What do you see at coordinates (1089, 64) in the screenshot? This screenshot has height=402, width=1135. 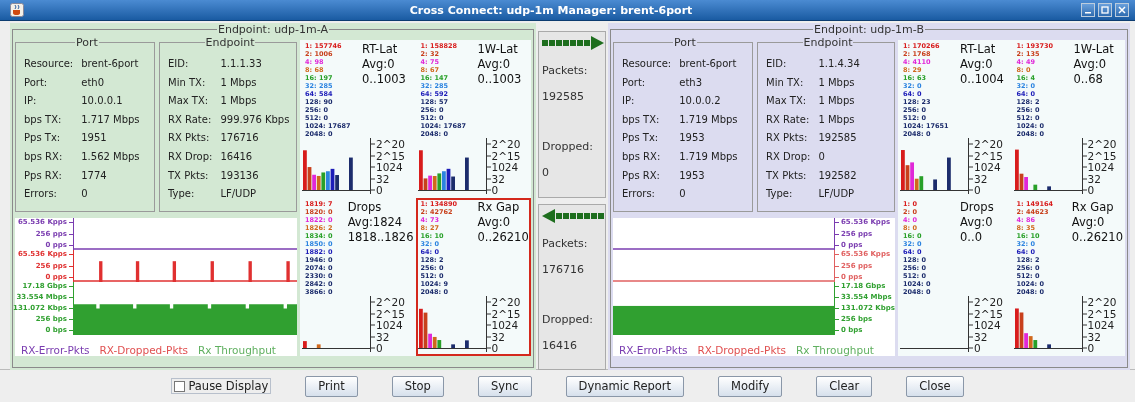 I see `average-value: Avg:0` at bounding box center [1089, 64].